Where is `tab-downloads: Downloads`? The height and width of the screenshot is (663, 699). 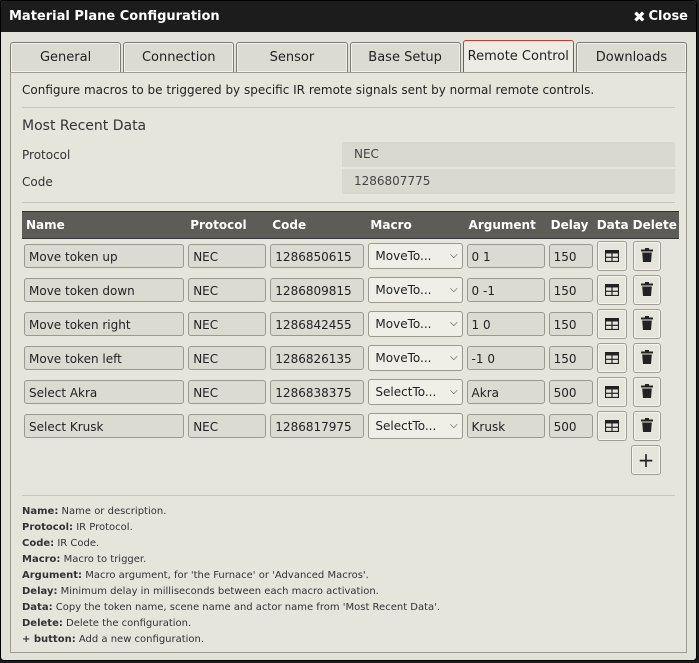
tab-downloads: Downloads is located at coordinates (631, 57).